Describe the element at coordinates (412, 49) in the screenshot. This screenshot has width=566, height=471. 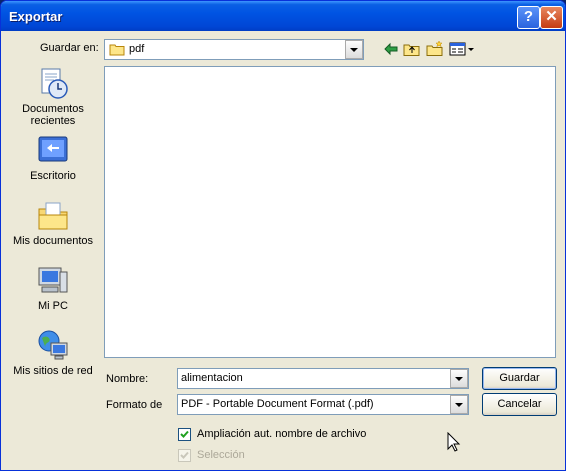
I see `up-folder-icon` at that location.